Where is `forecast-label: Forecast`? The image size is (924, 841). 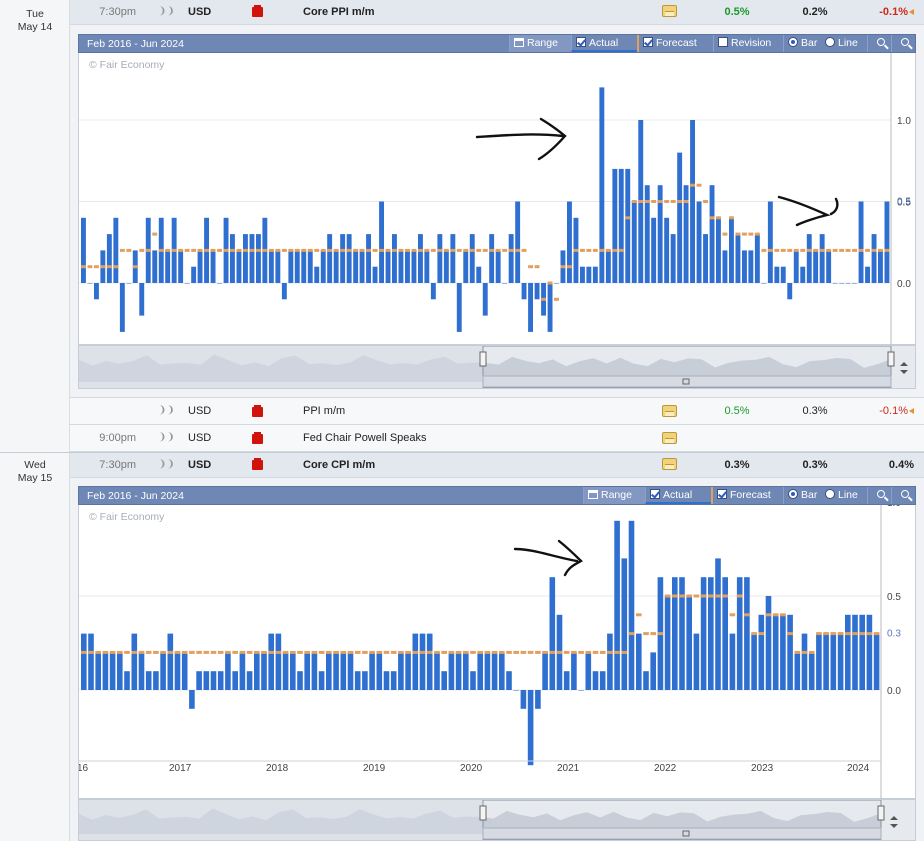
forecast-label: Forecast is located at coordinates (750, 495).